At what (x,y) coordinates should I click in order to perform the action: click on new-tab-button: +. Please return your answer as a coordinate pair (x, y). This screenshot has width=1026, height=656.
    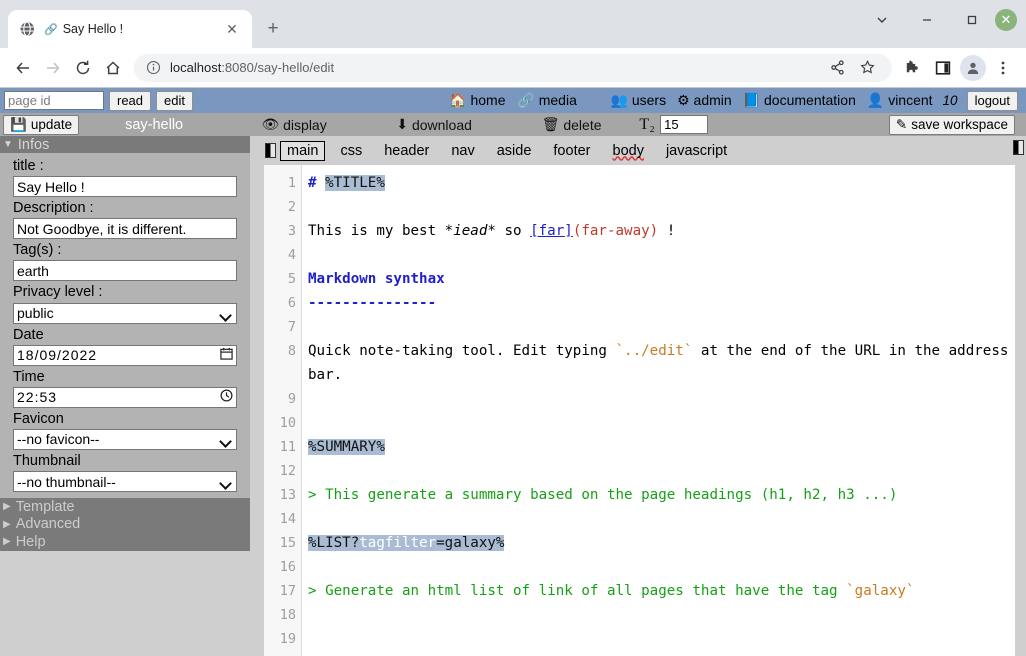
    Looking at the image, I should click on (273, 29).